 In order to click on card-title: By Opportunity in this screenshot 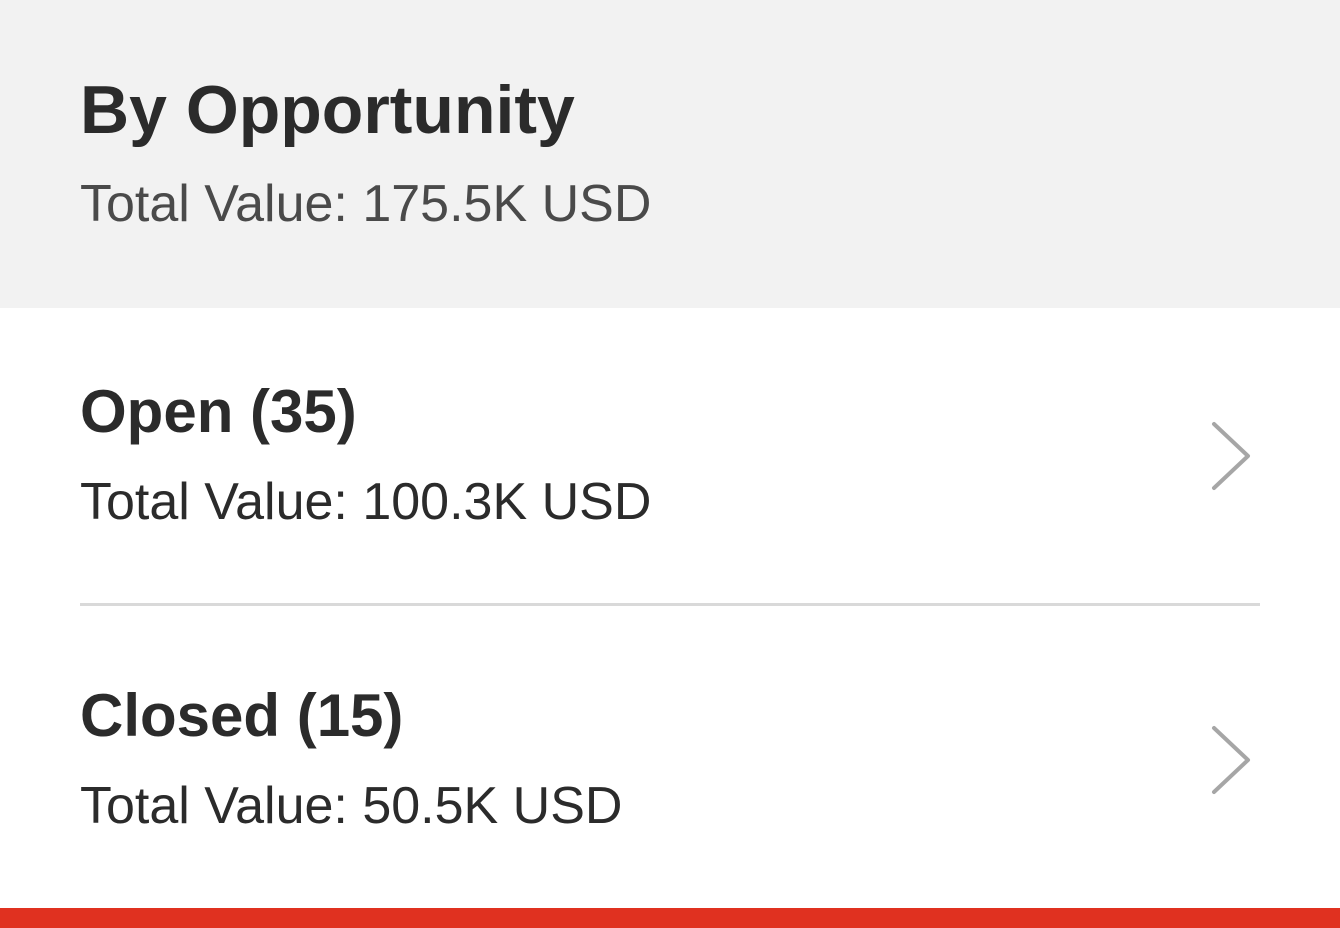, I will do `click(327, 110)`.